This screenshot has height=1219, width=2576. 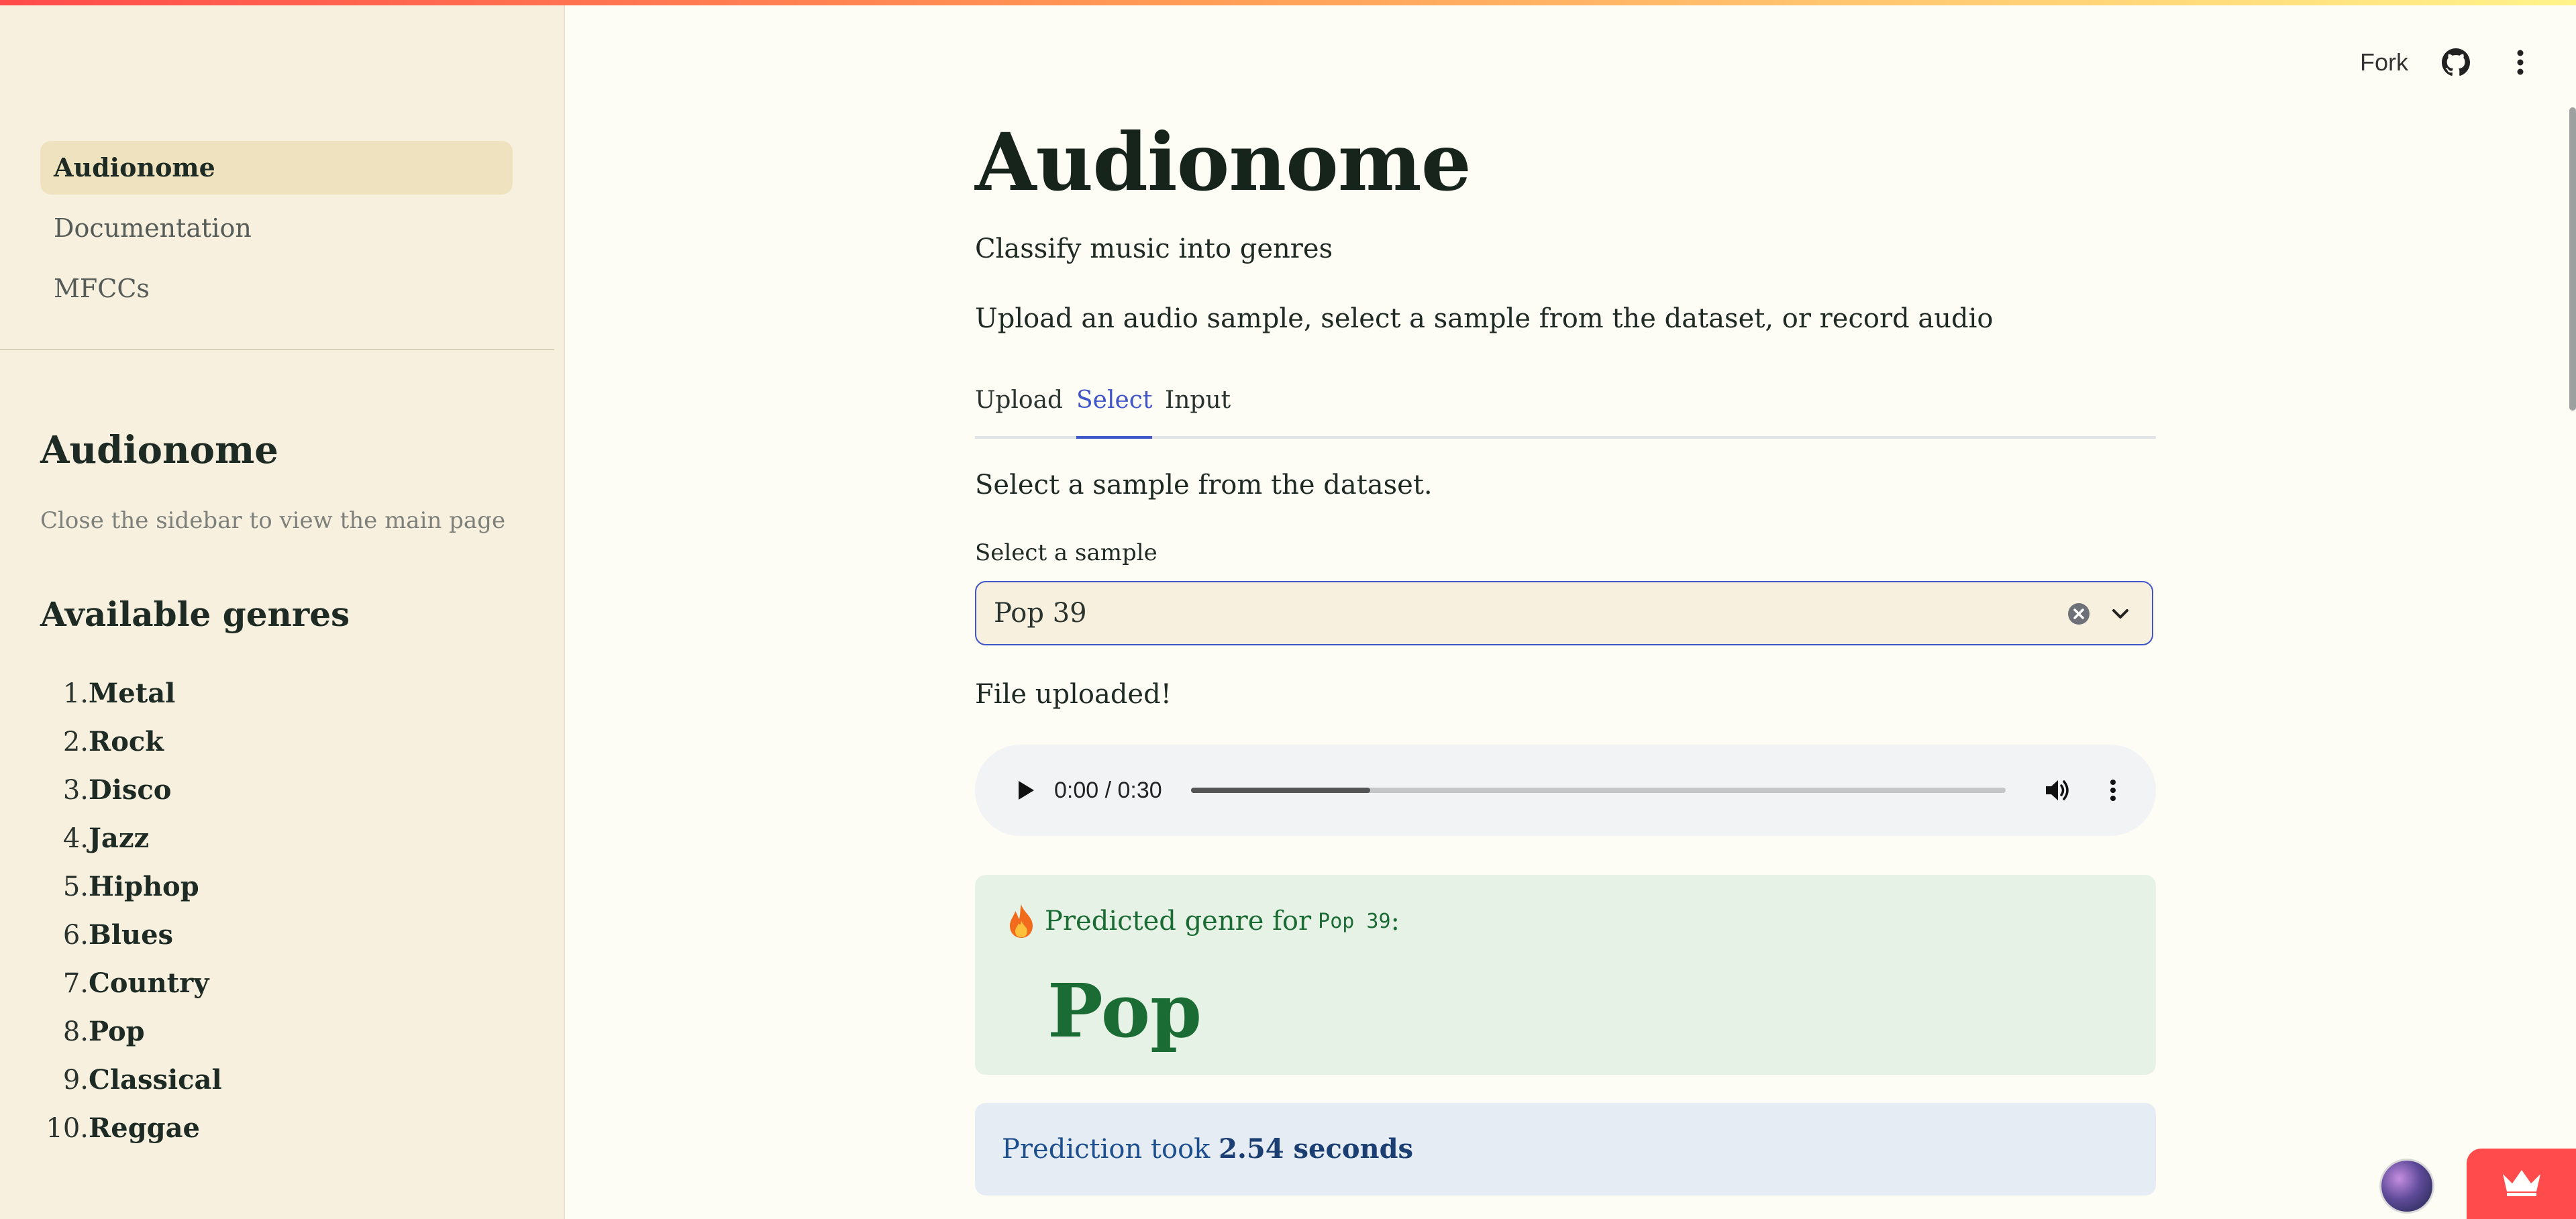 What do you see at coordinates (1223, 162) in the screenshot?
I see `page-title: Audionome` at bounding box center [1223, 162].